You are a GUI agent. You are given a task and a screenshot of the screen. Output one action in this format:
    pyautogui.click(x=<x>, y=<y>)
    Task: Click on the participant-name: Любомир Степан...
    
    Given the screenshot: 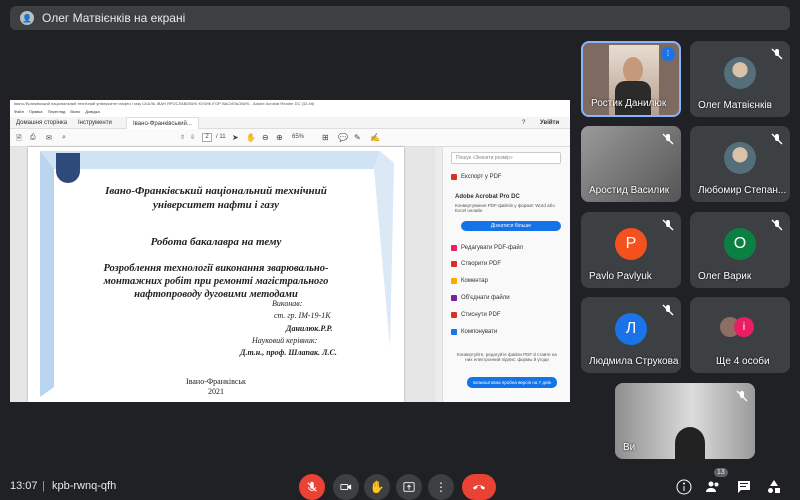 What is the action you would take?
    pyautogui.click(x=742, y=190)
    